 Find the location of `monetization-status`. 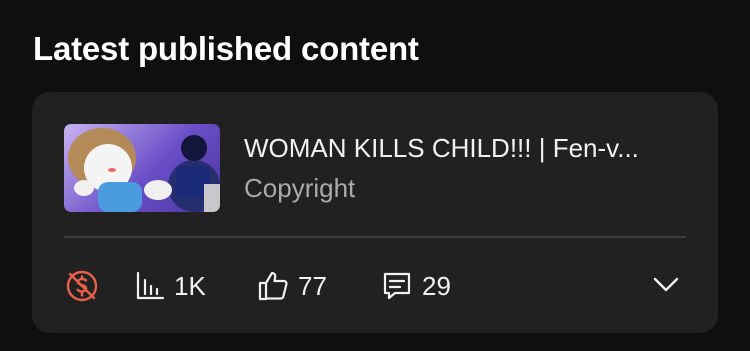

monetization-status is located at coordinates (82, 286).